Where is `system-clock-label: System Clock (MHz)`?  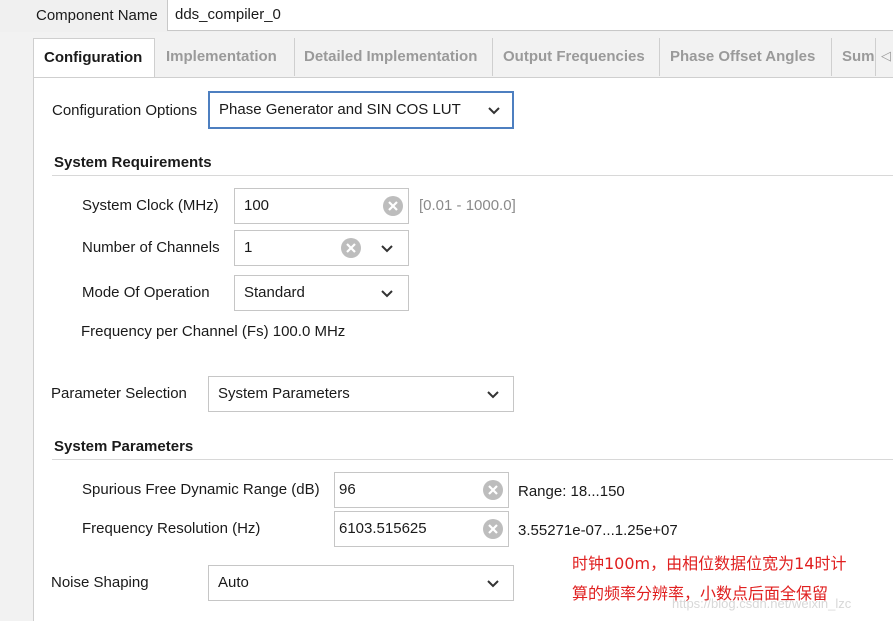 system-clock-label: System Clock (MHz) is located at coordinates (150, 205).